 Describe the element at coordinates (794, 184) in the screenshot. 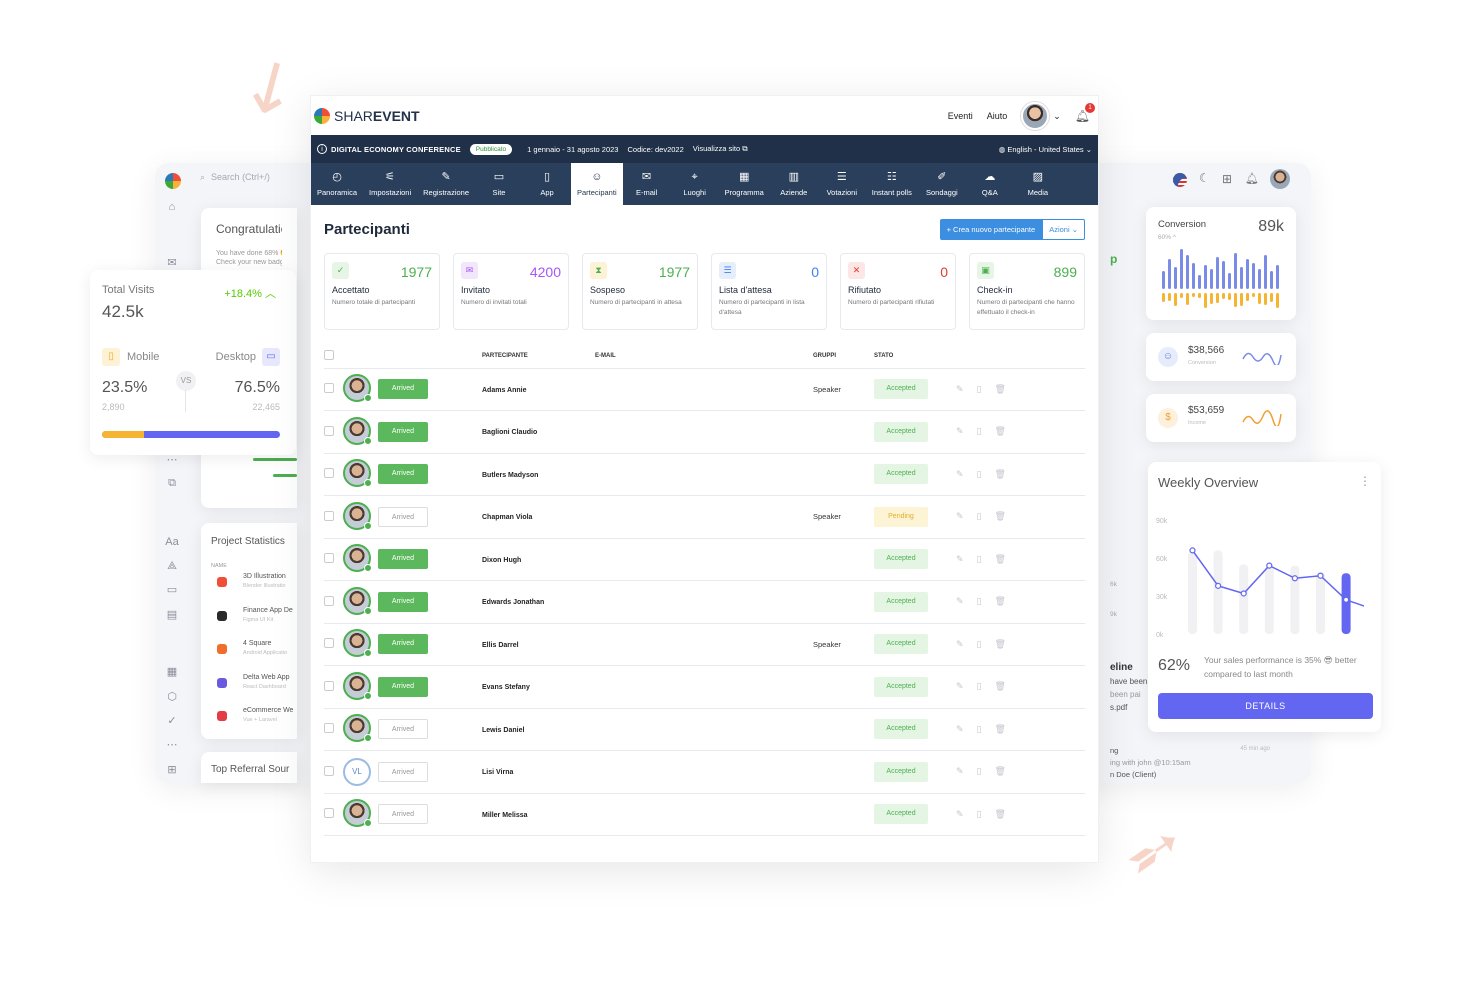

I see `tab-aziende: ▥ Aziende` at that location.